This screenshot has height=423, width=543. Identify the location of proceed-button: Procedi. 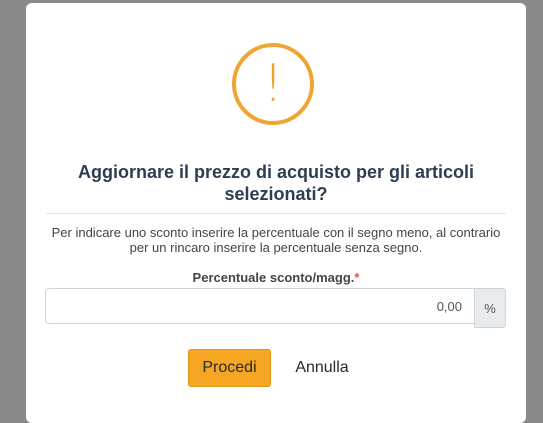
(229, 368).